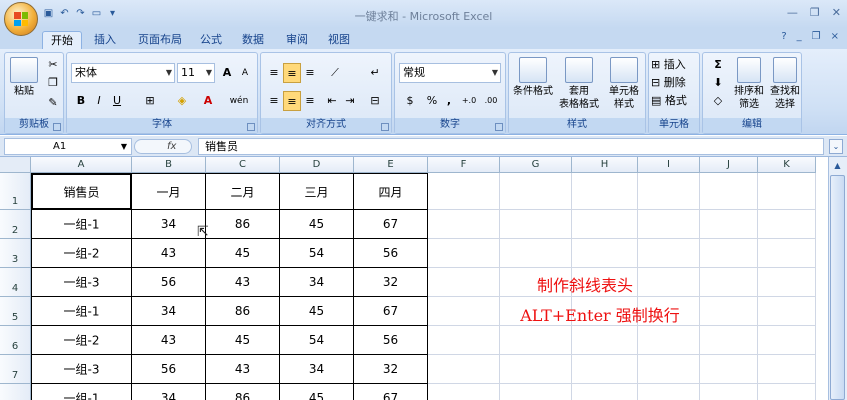  I want to click on cut-icon: ✂, so click(53, 65).